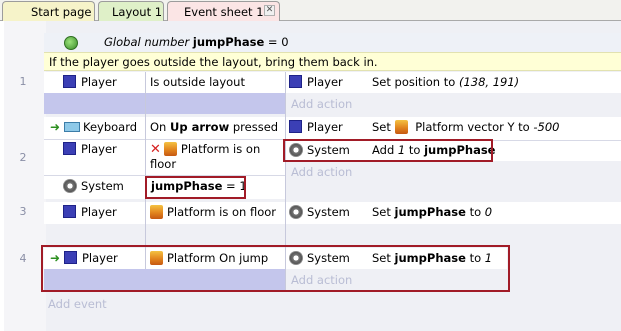 This screenshot has width=621, height=331. I want to click on event-gutter, so click(25, 176).